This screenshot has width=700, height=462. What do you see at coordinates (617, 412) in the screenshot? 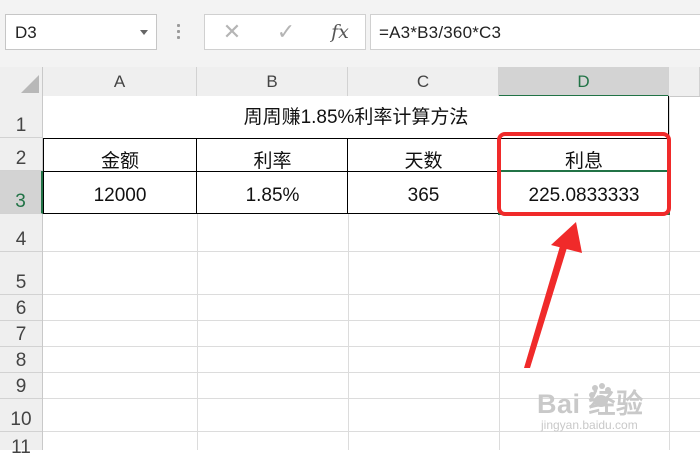
I see `watermark: Bai 经验 jingyan.baidu.com` at bounding box center [617, 412].